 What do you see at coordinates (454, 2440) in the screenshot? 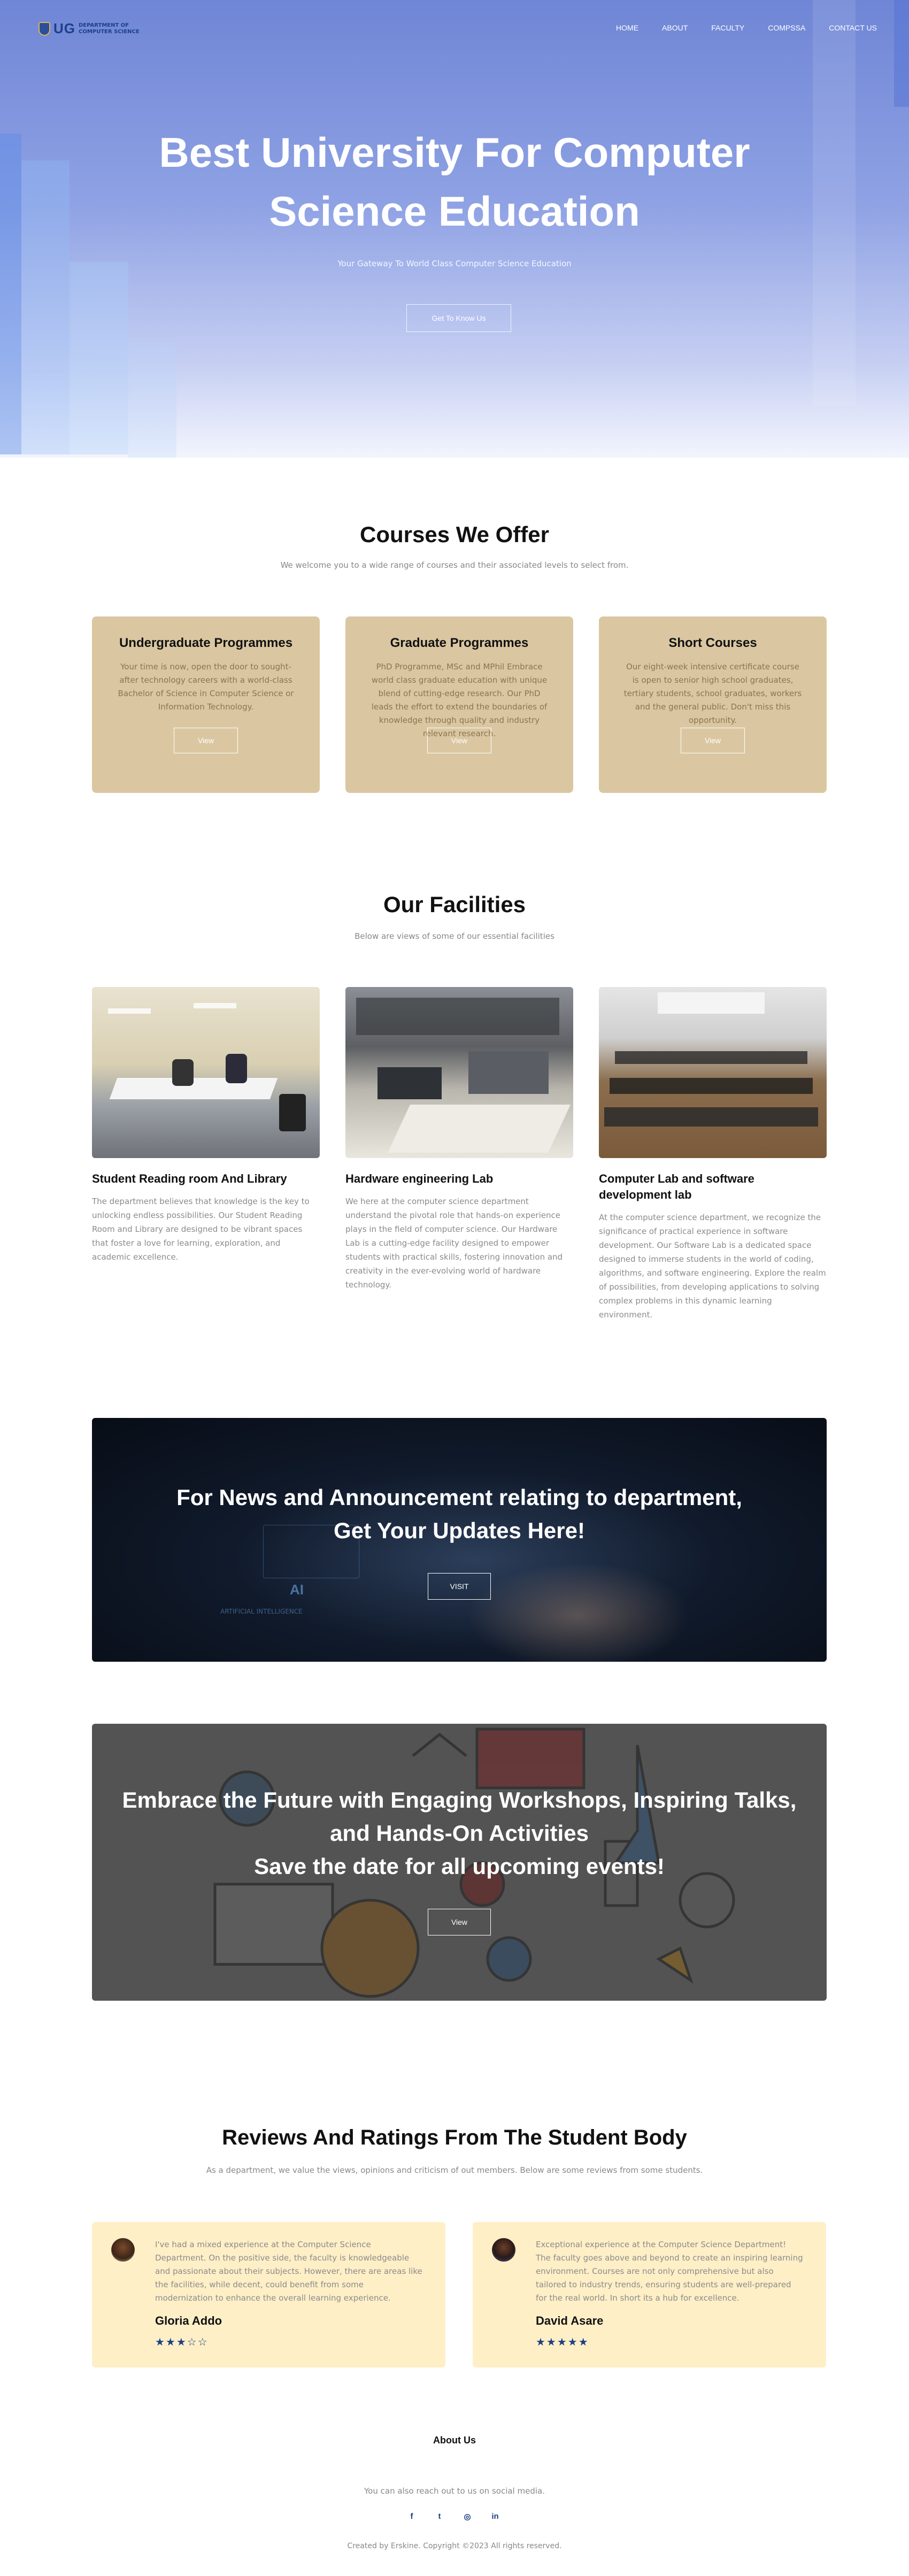
I see `about-us-title: About Us` at bounding box center [454, 2440].